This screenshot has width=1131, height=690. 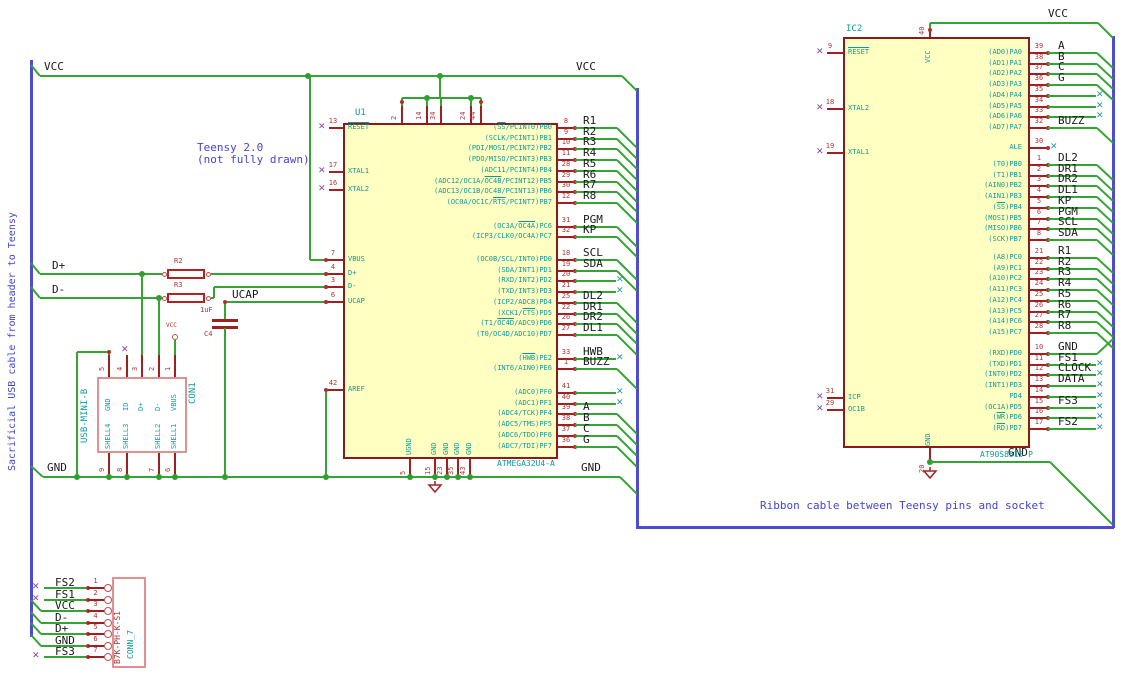 What do you see at coordinates (208, 334) in the screenshot?
I see `c4-reference: C4` at bounding box center [208, 334].